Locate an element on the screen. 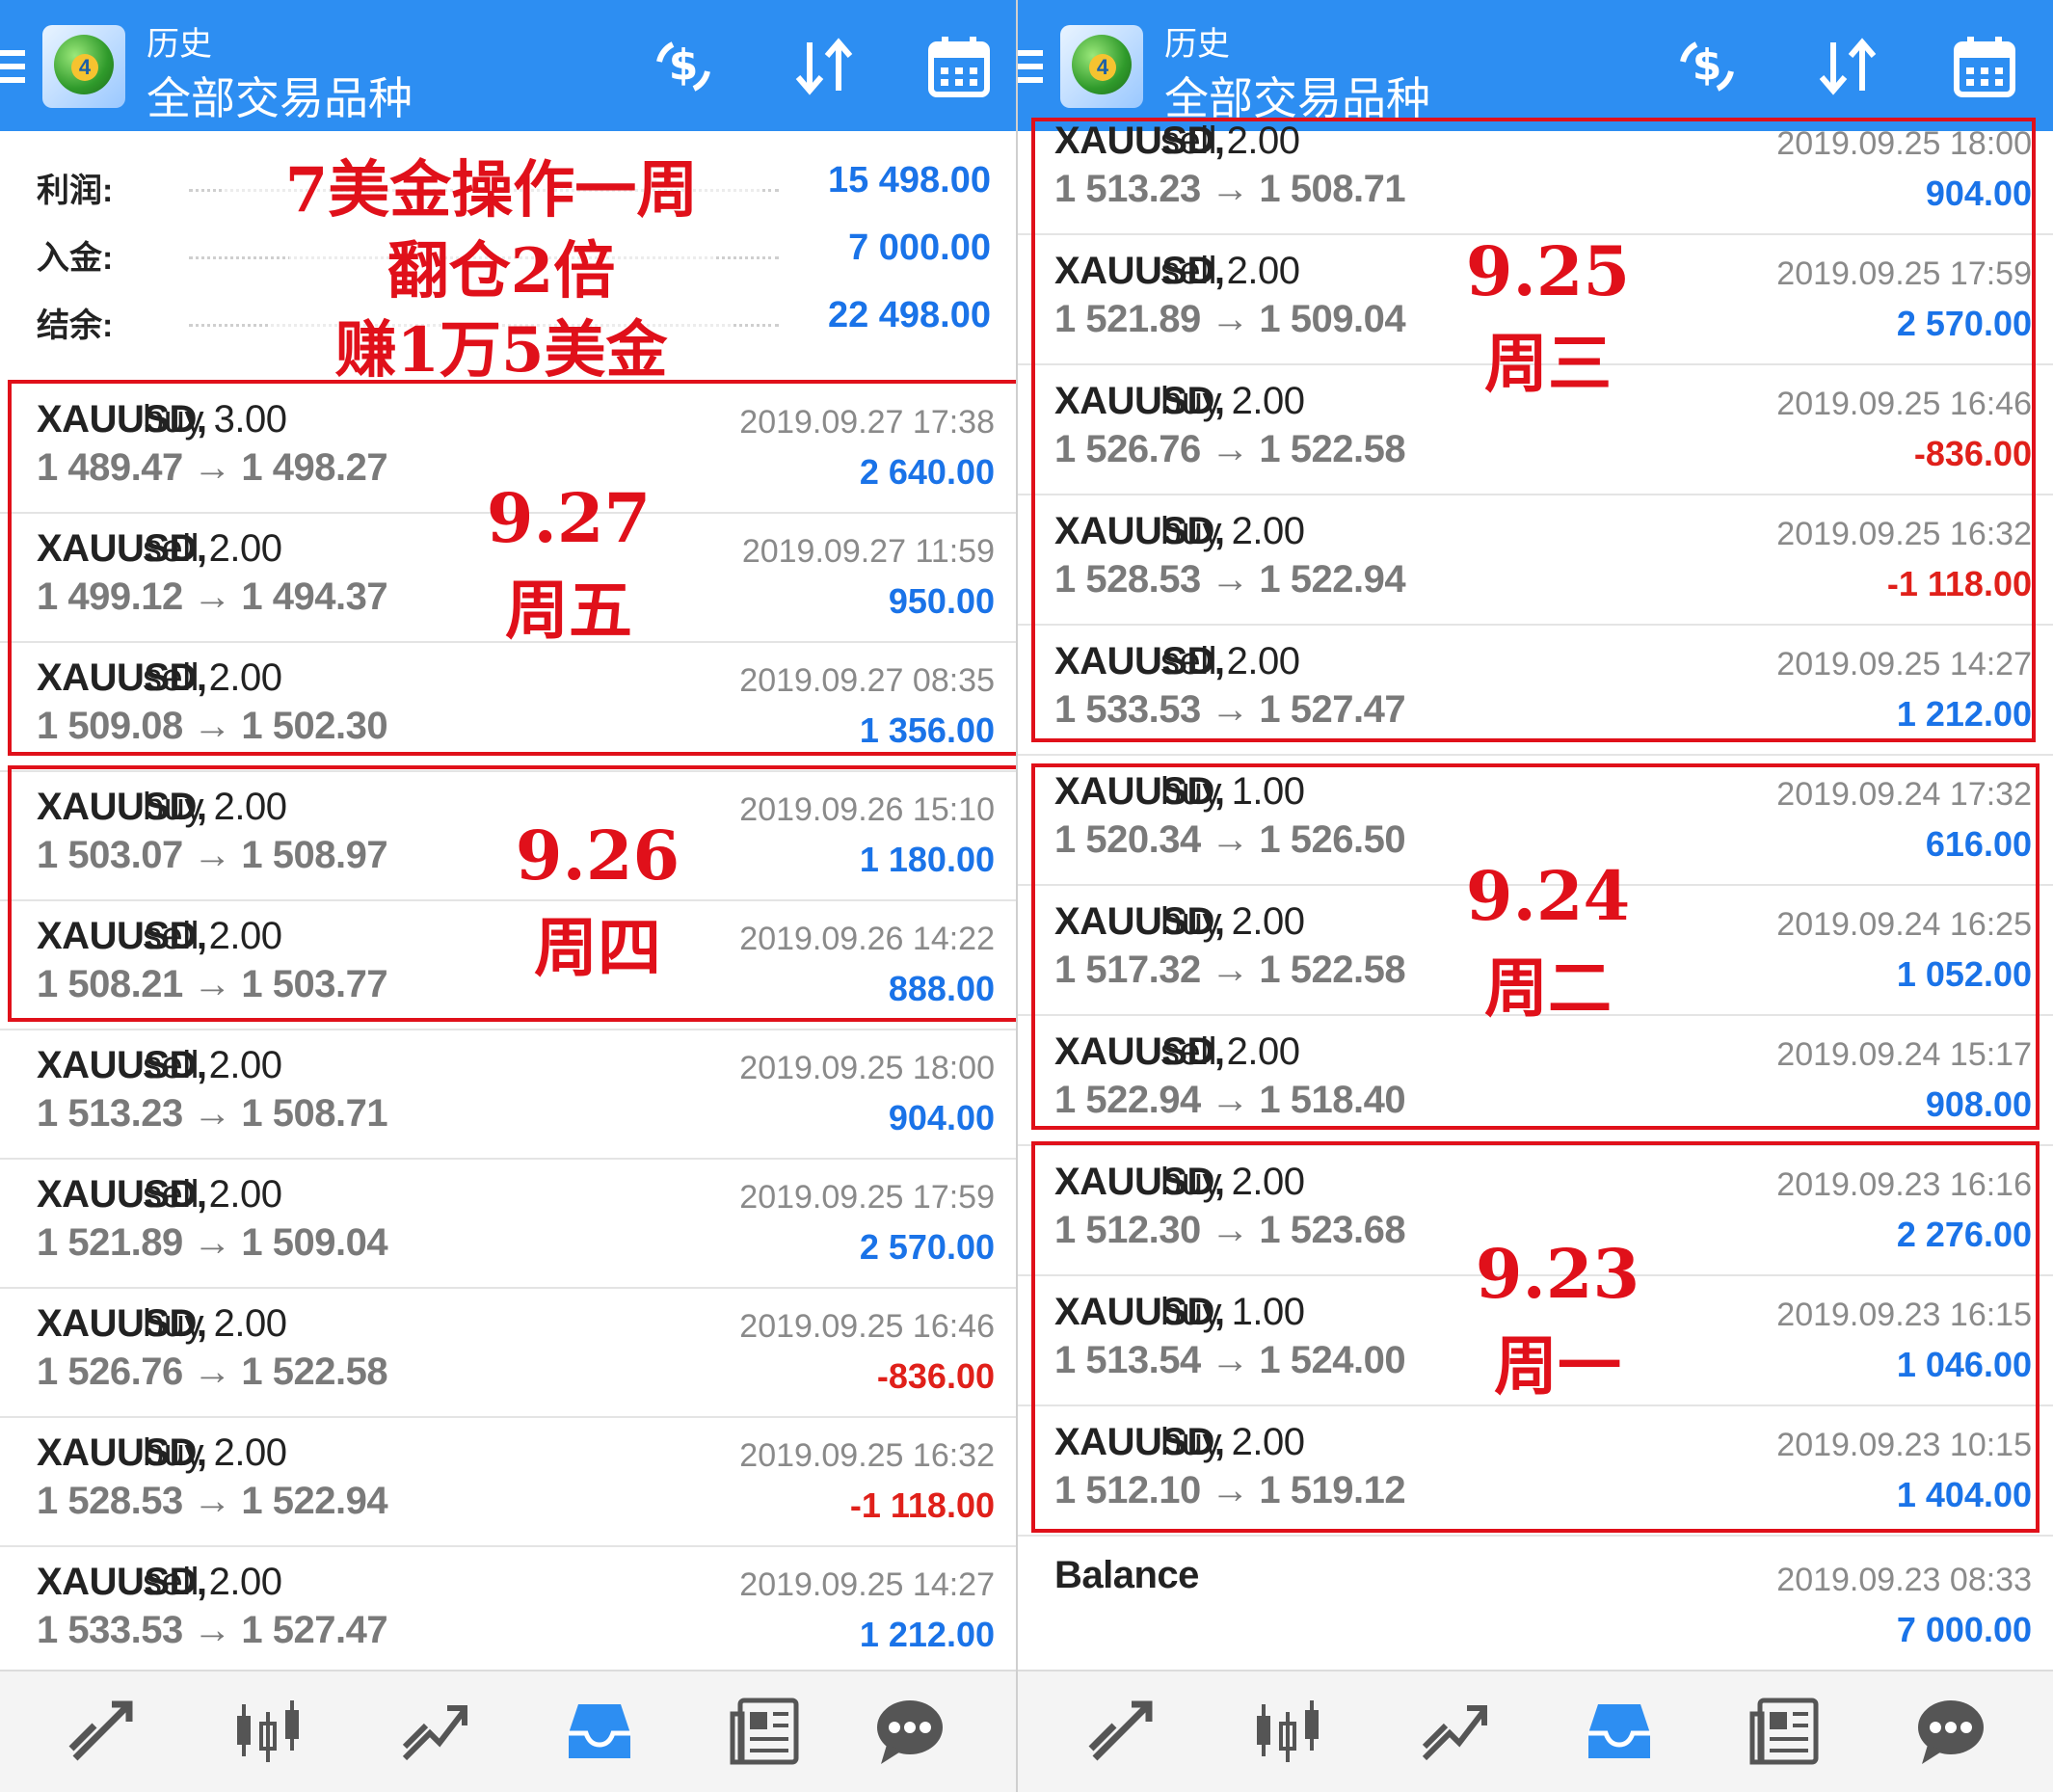 This screenshot has width=2053, height=1792. header-title: 全部交易品种 is located at coordinates (280, 95).